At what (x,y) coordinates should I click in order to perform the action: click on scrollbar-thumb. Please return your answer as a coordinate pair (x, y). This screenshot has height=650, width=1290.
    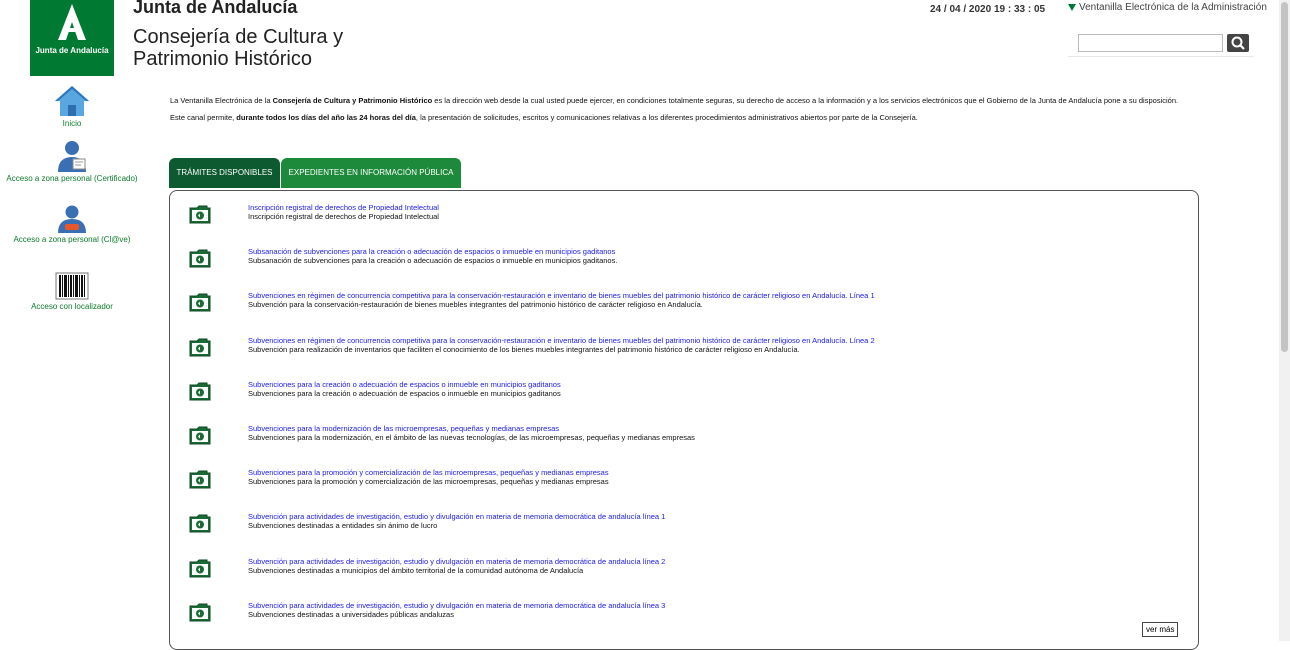
    Looking at the image, I should click on (1284, 177).